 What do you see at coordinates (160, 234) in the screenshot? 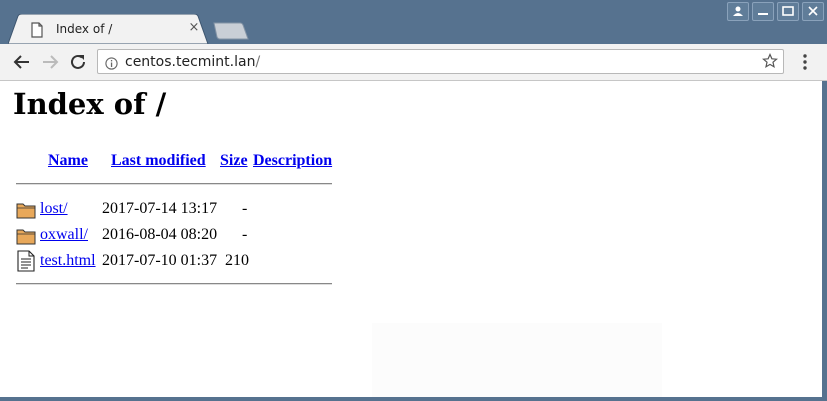
I see `list-item-modified: 2016-08-04 08:20` at bounding box center [160, 234].